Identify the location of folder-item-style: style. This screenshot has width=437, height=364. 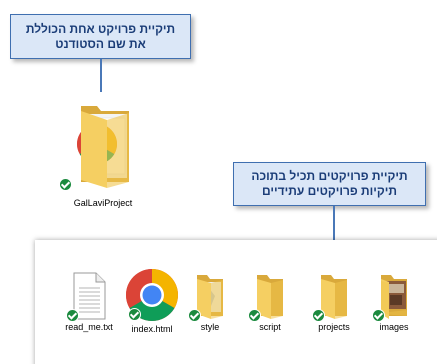
(210, 302).